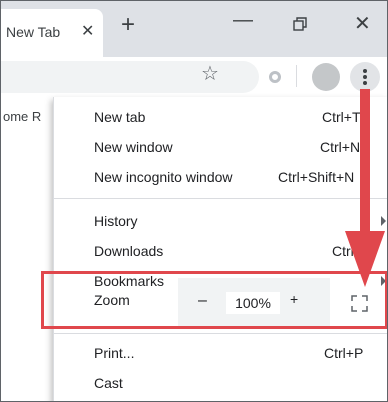 This screenshot has width=388, height=402. I want to click on menu-item-print: Print... Ctrl+P, so click(220, 354).